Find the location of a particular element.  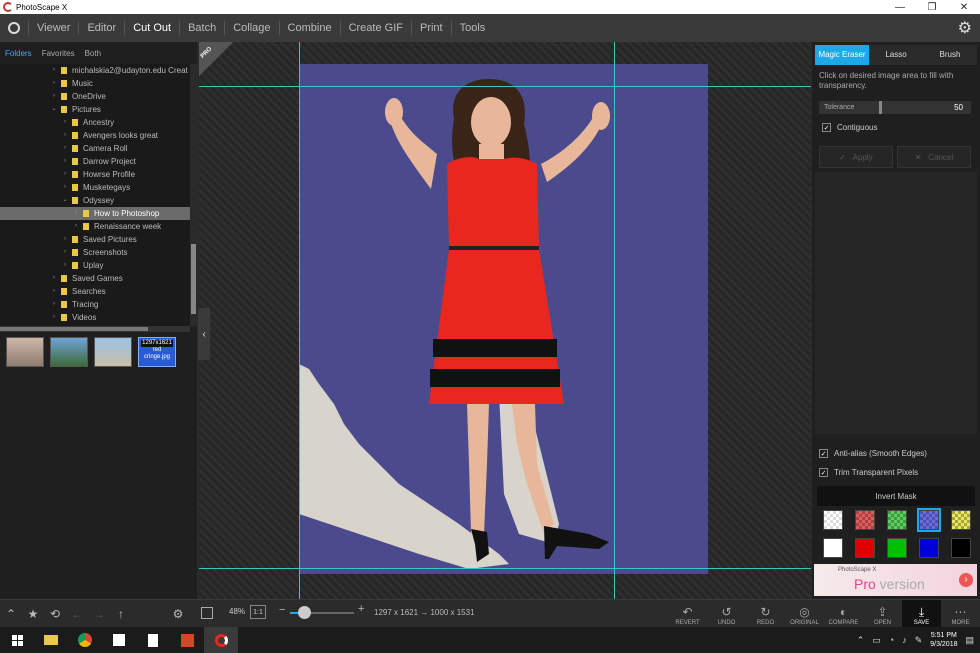

close-button: ✕ is located at coordinates (964, 7).